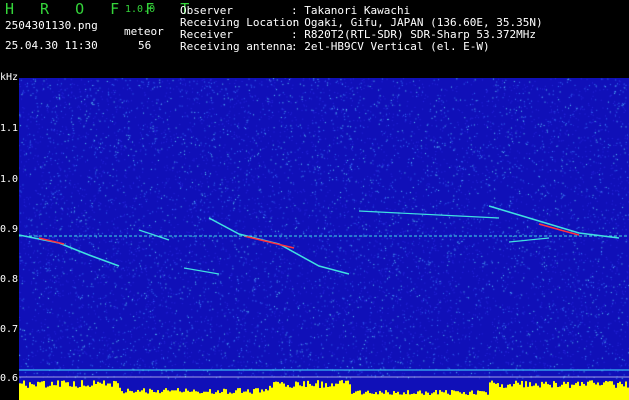  Describe the element at coordinates (140, 9) in the screenshot. I see `app-version: 1.0.0` at that location.